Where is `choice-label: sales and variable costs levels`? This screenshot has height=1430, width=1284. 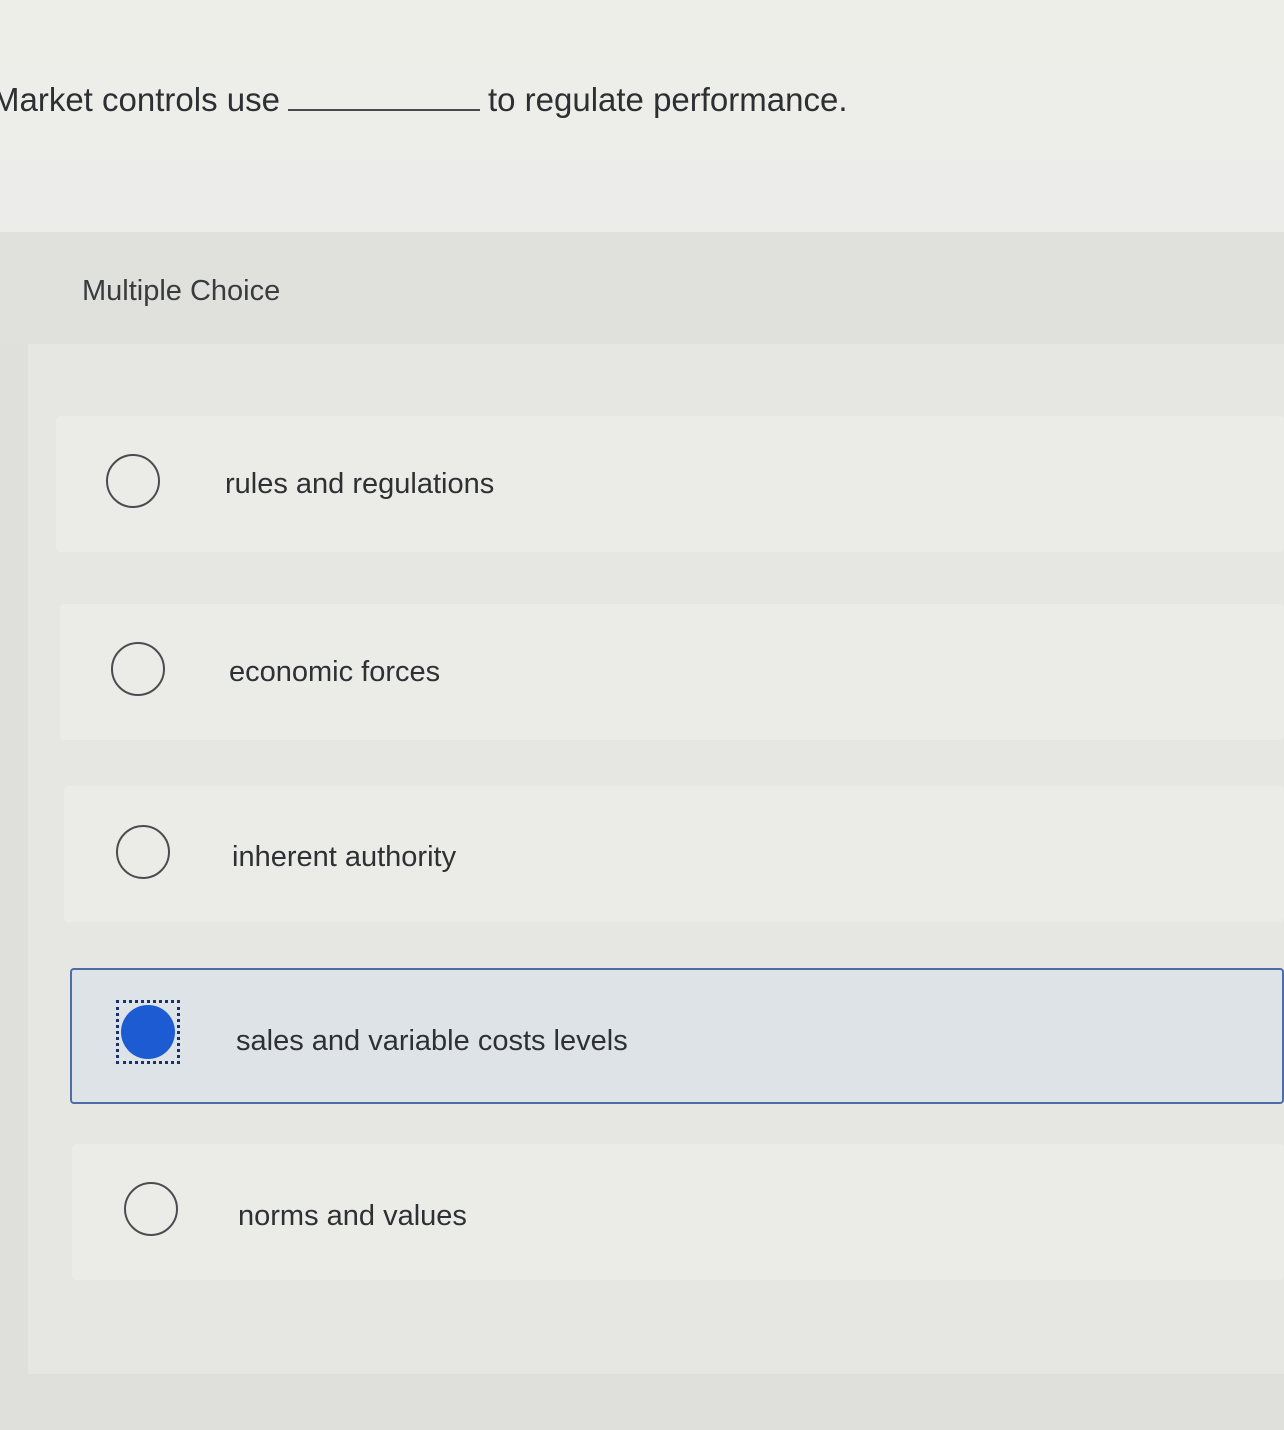
choice-label: sales and variable costs levels is located at coordinates (432, 1041).